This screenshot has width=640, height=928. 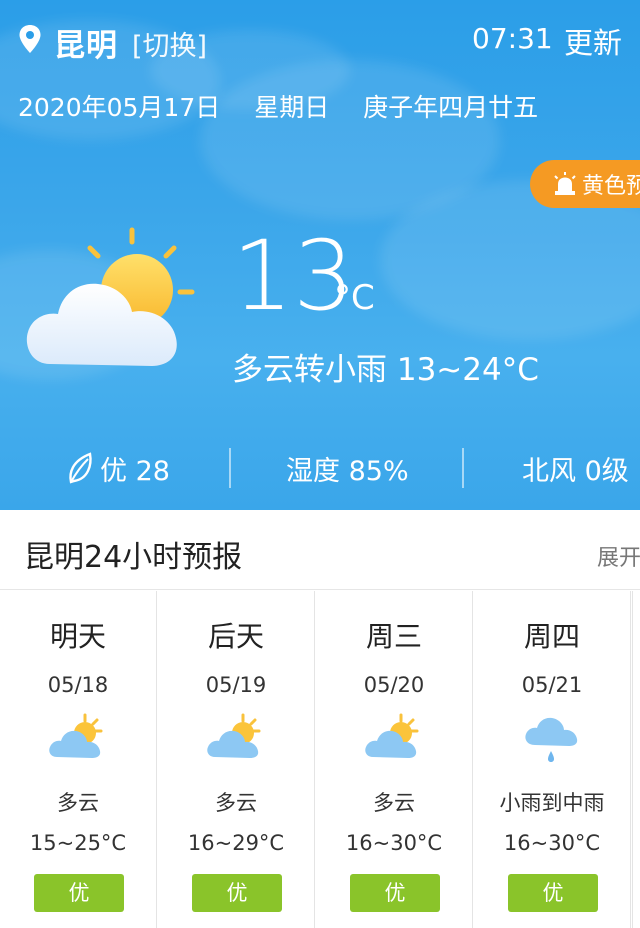 What do you see at coordinates (235, 636) in the screenshot?
I see `day-name: 后天` at bounding box center [235, 636].